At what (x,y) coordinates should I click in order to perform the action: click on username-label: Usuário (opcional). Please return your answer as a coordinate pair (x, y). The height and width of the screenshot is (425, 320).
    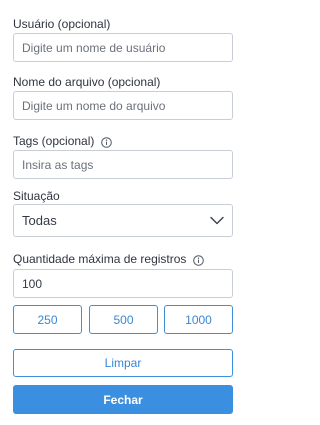
    Looking at the image, I should click on (61, 24).